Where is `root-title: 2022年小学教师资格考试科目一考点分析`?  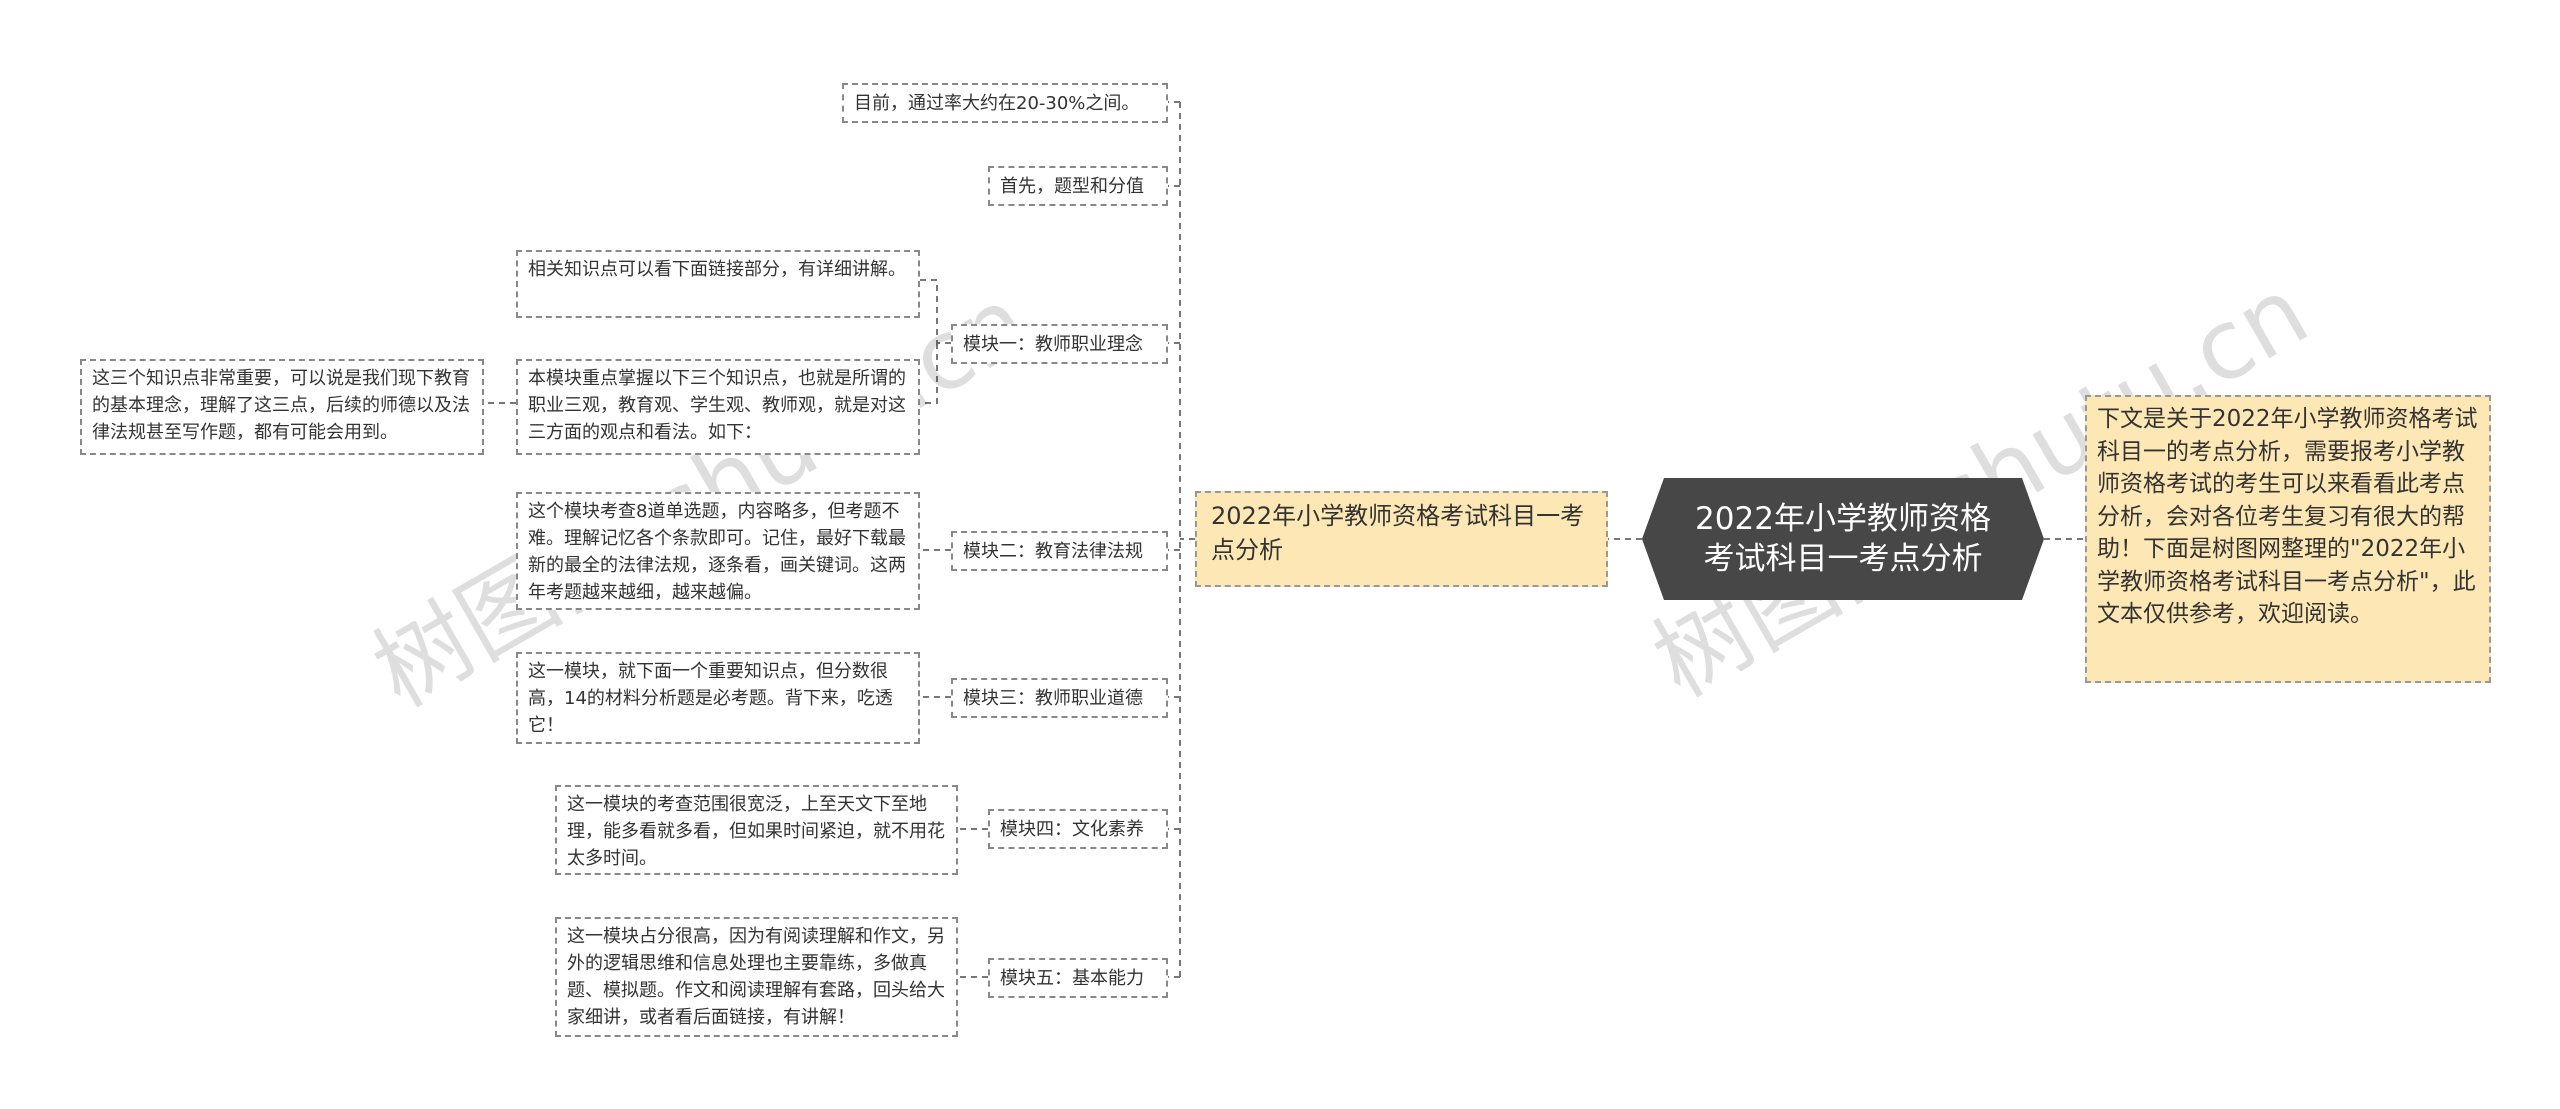
root-title: 2022年小学教师资格考试科目一考点分析 is located at coordinates (1843, 539).